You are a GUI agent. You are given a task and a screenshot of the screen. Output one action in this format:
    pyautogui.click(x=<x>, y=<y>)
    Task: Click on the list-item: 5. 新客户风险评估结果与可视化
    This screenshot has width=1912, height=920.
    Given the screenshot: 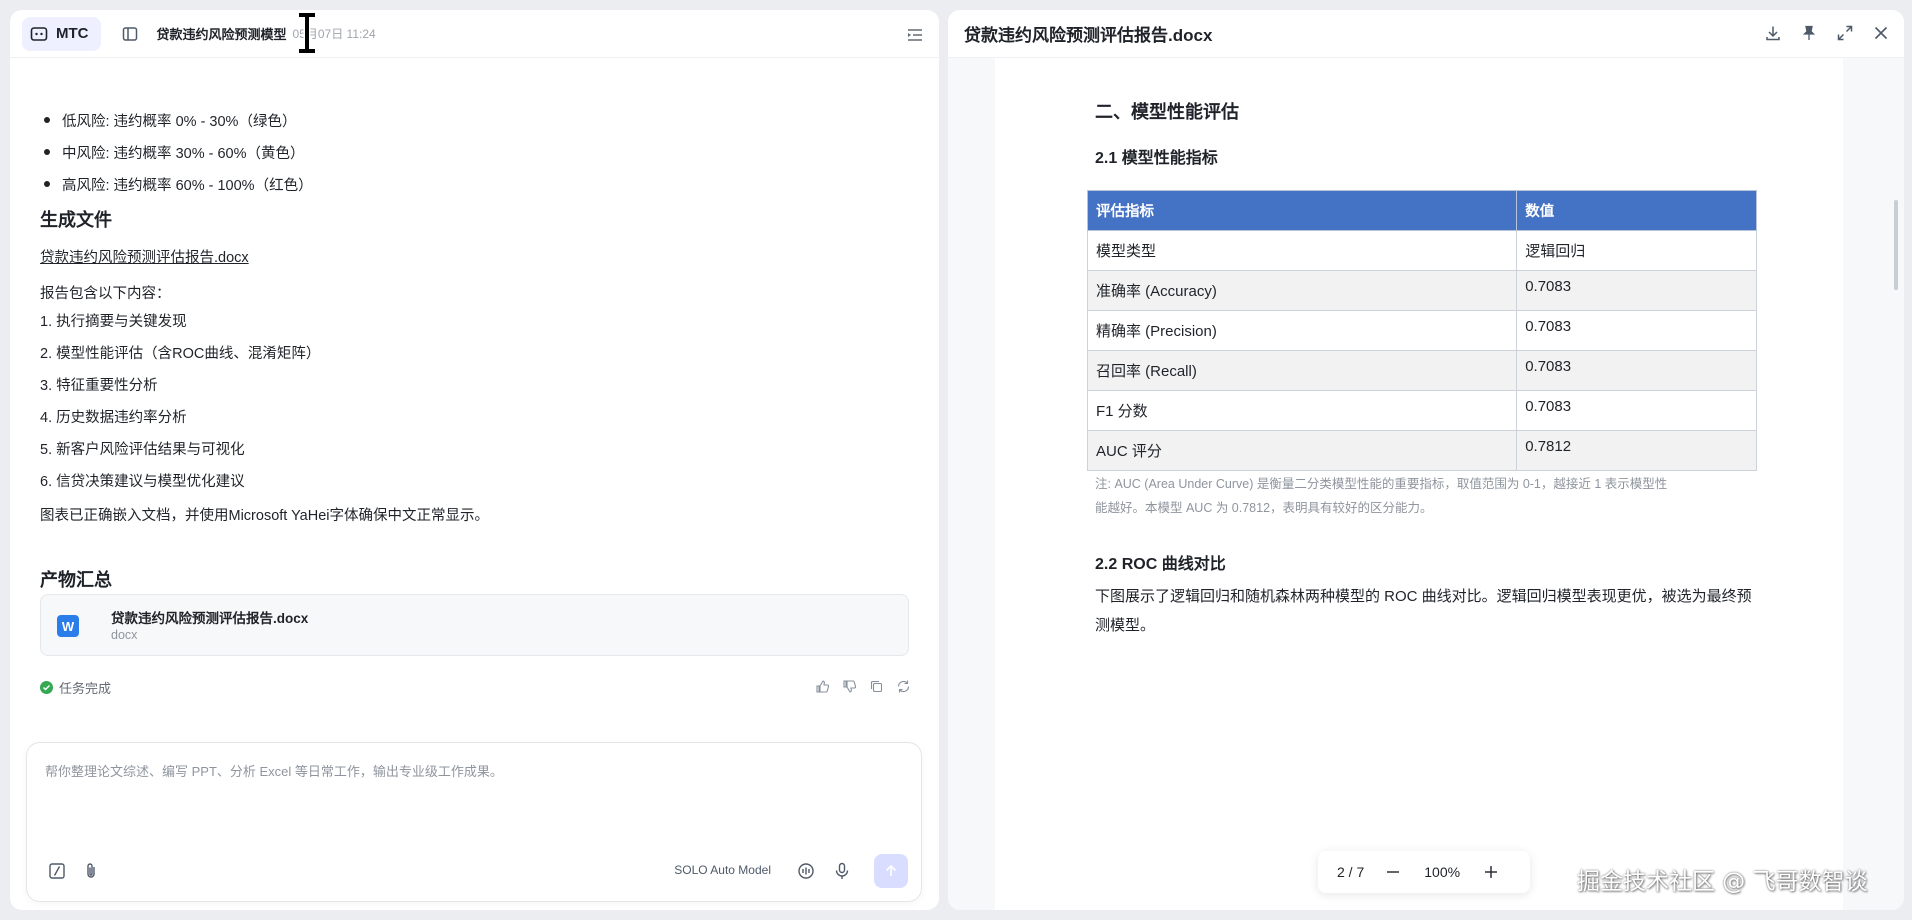 What is the action you would take?
    pyautogui.click(x=142, y=449)
    